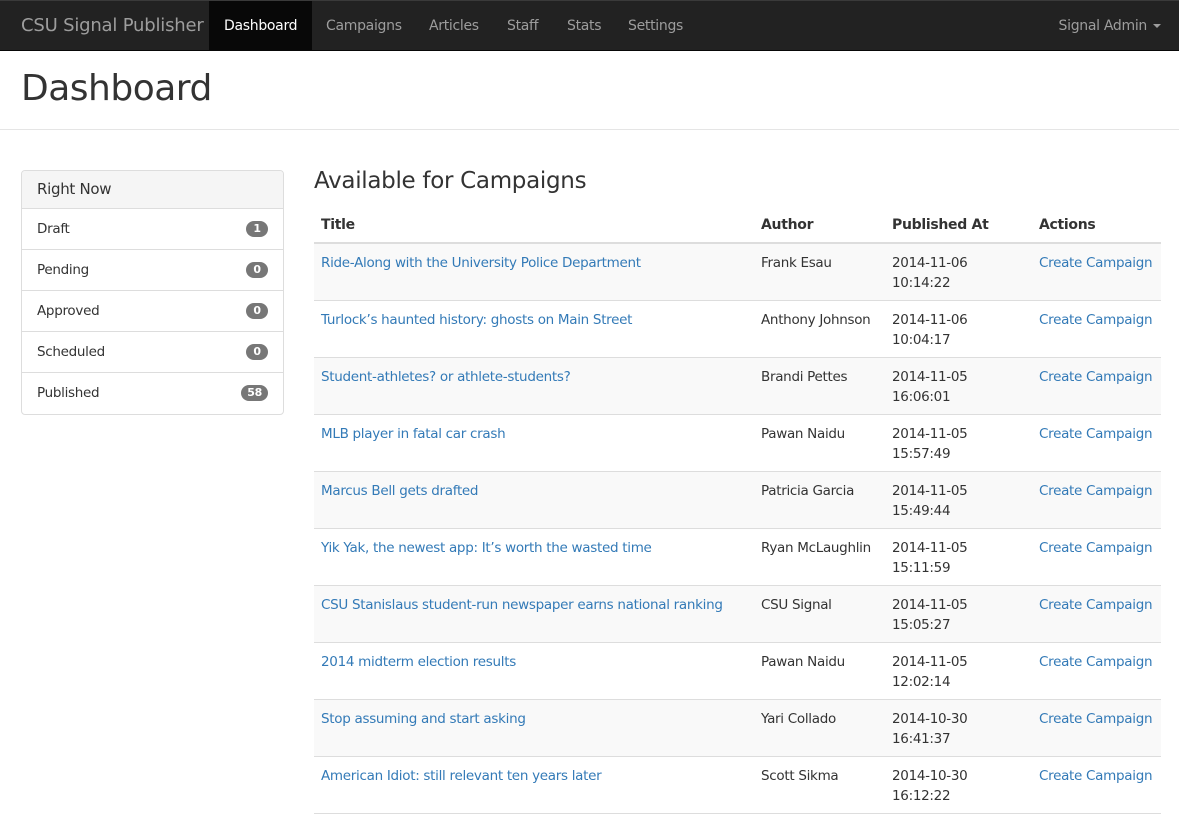 Image resolution: width=1179 pixels, height=814 pixels. Describe the element at coordinates (450, 181) in the screenshot. I see `section-title: Available for Campaigns` at that location.